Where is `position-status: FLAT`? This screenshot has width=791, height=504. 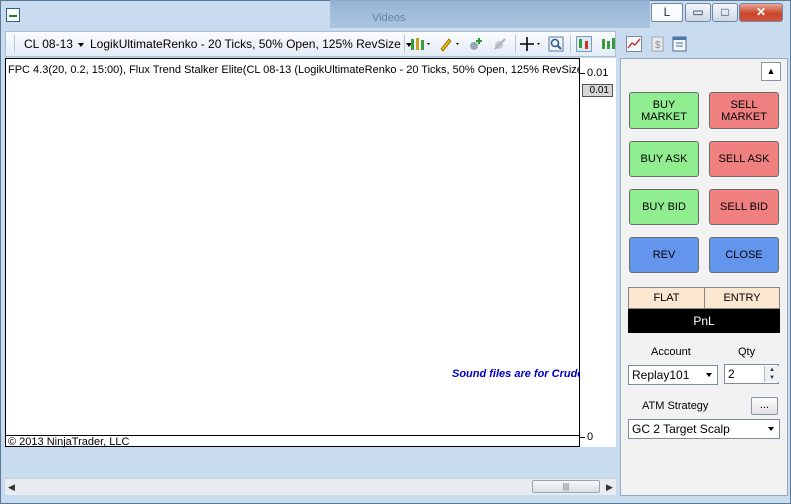
position-status: FLAT is located at coordinates (666, 298).